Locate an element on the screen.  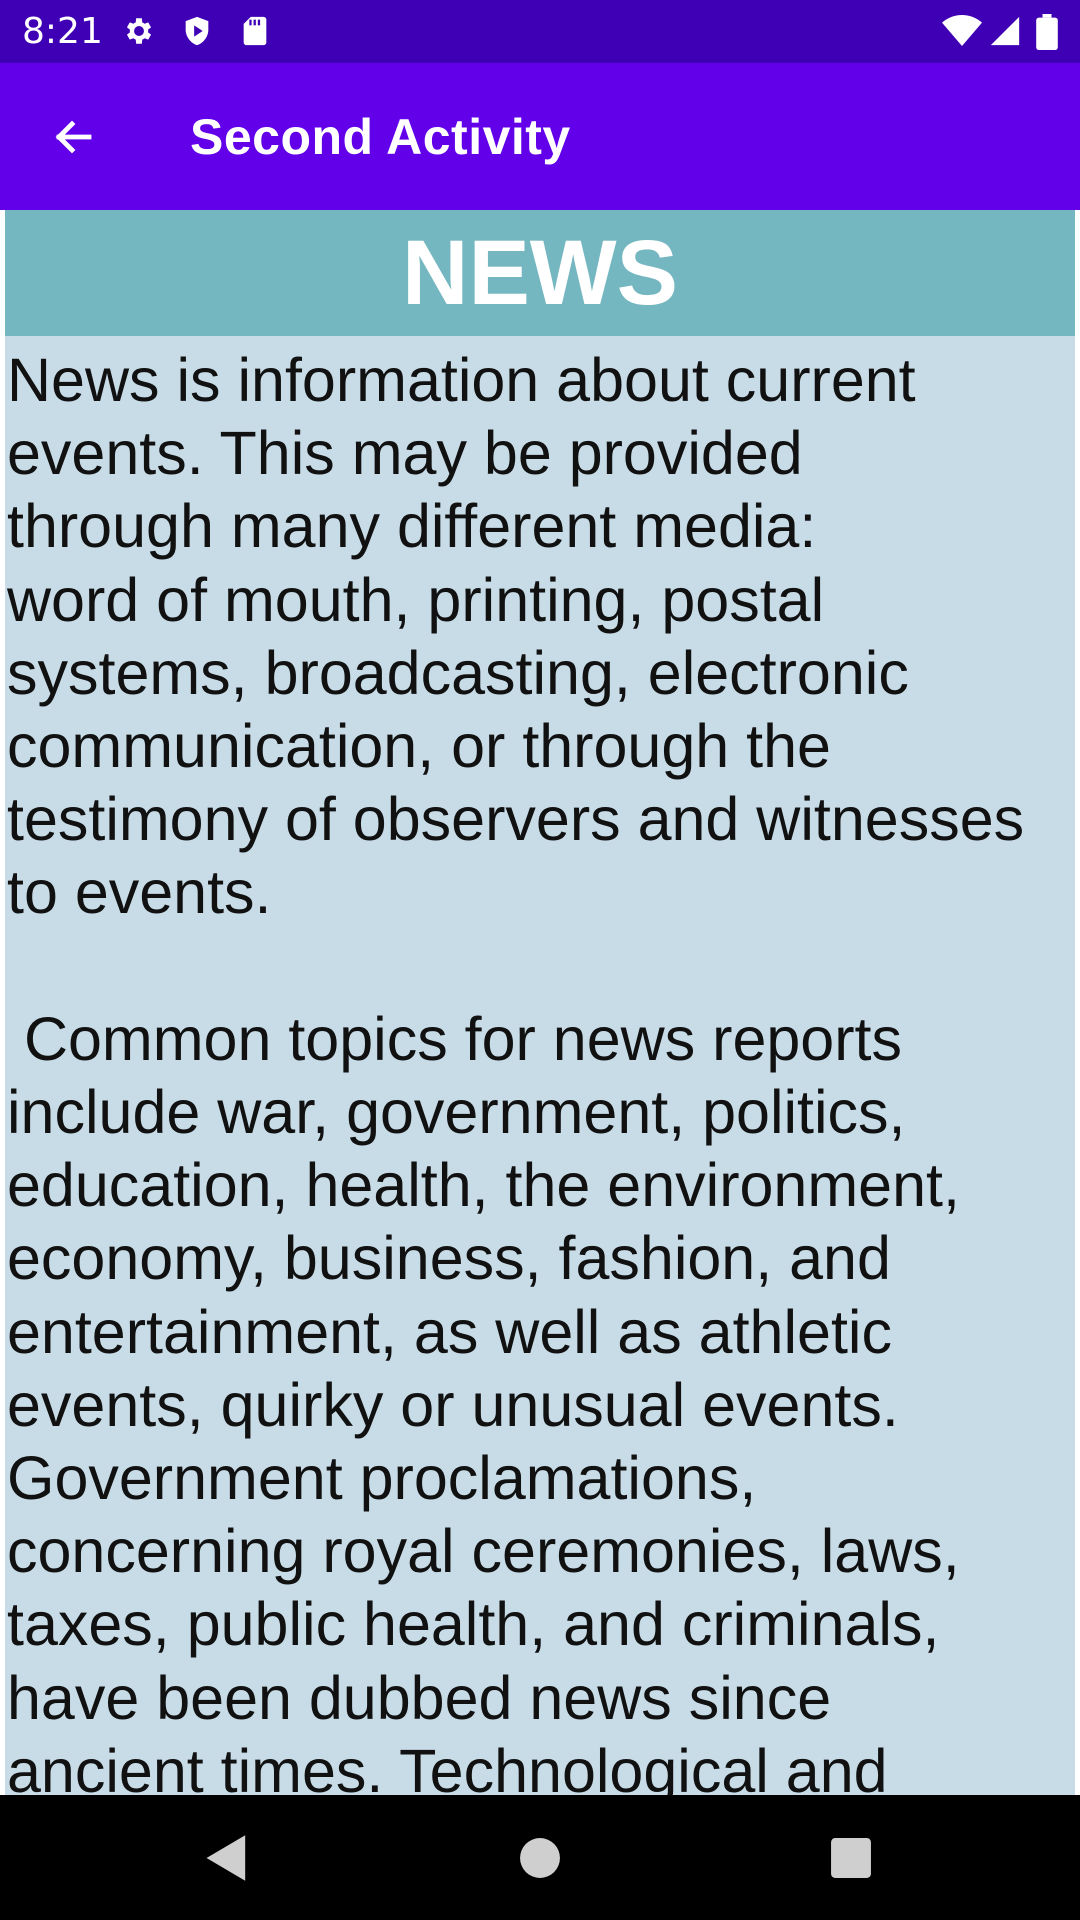
home-circle-icon is located at coordinates (540, 1858).